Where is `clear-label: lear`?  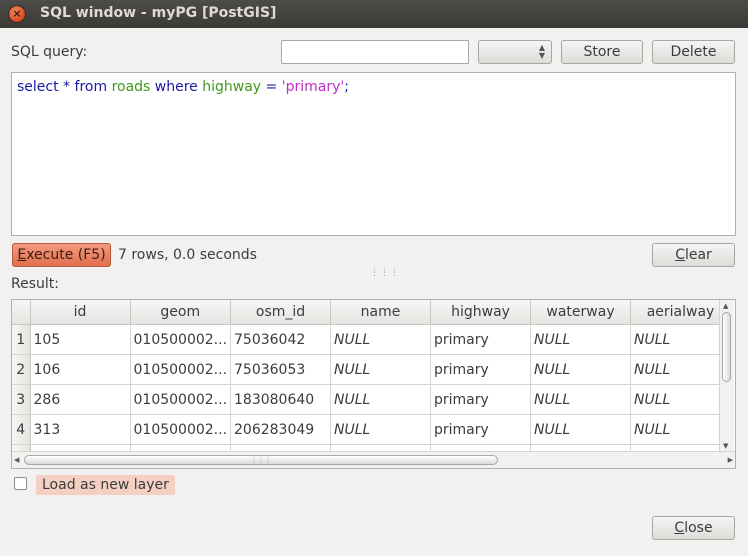 clear-label: lear is located at coordinates (698, 255).